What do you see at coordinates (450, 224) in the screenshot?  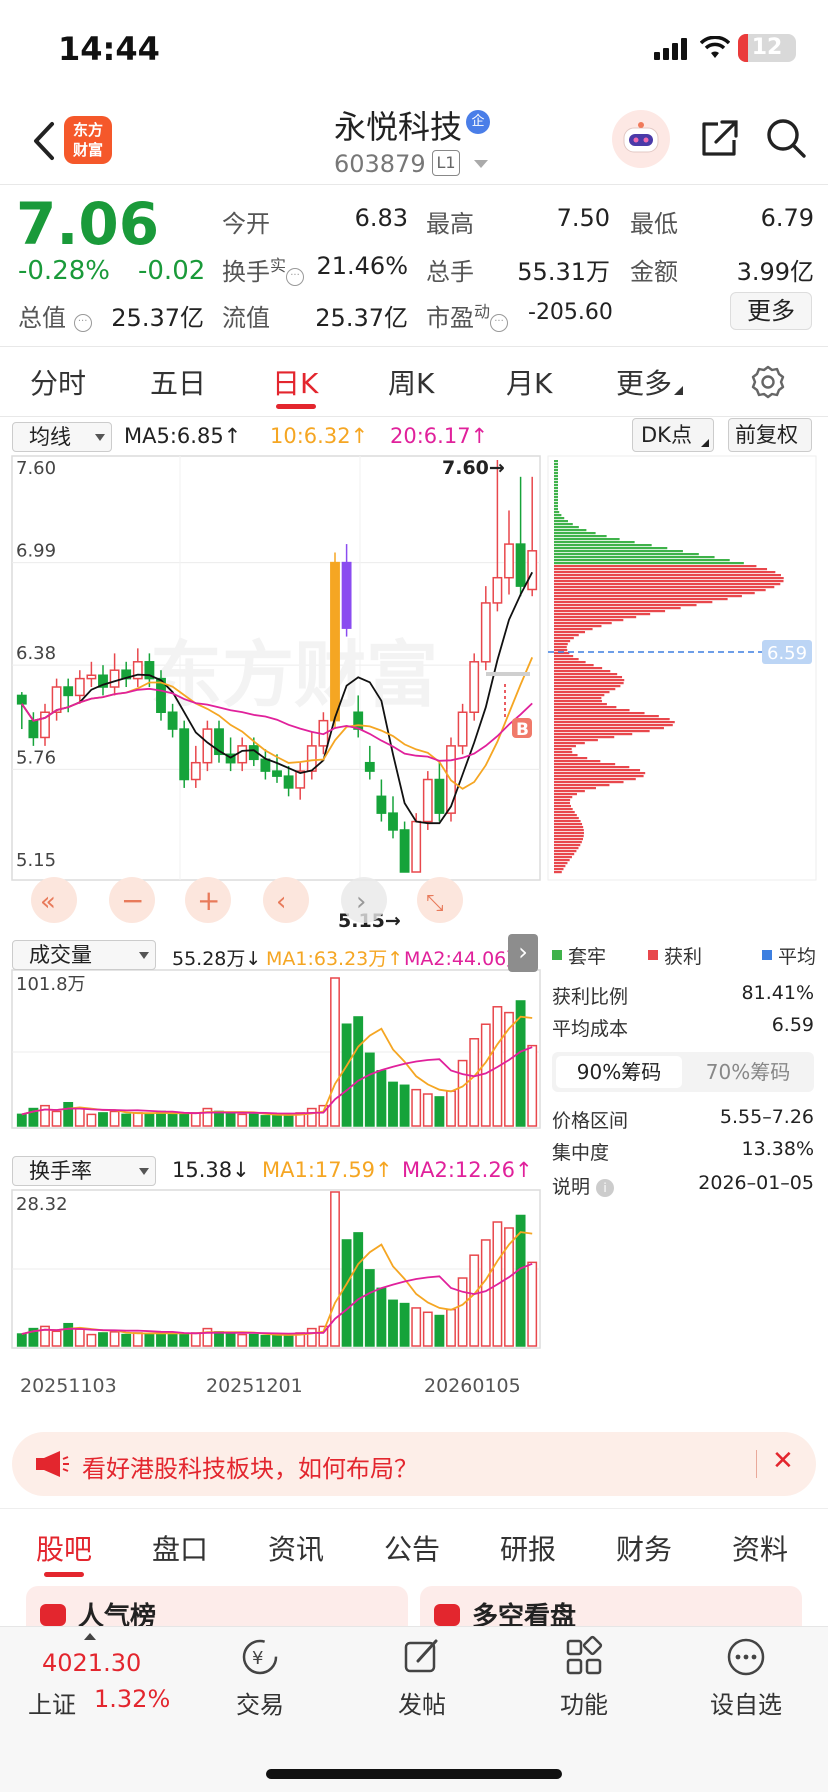 I see `high-label: 最高` at bounding box center [450, 224].